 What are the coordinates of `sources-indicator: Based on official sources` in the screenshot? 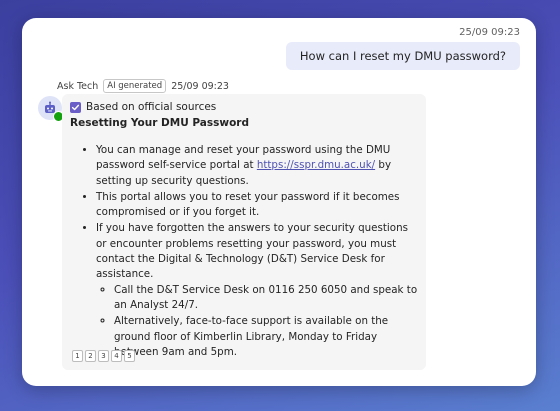 It's located at (244, 107).